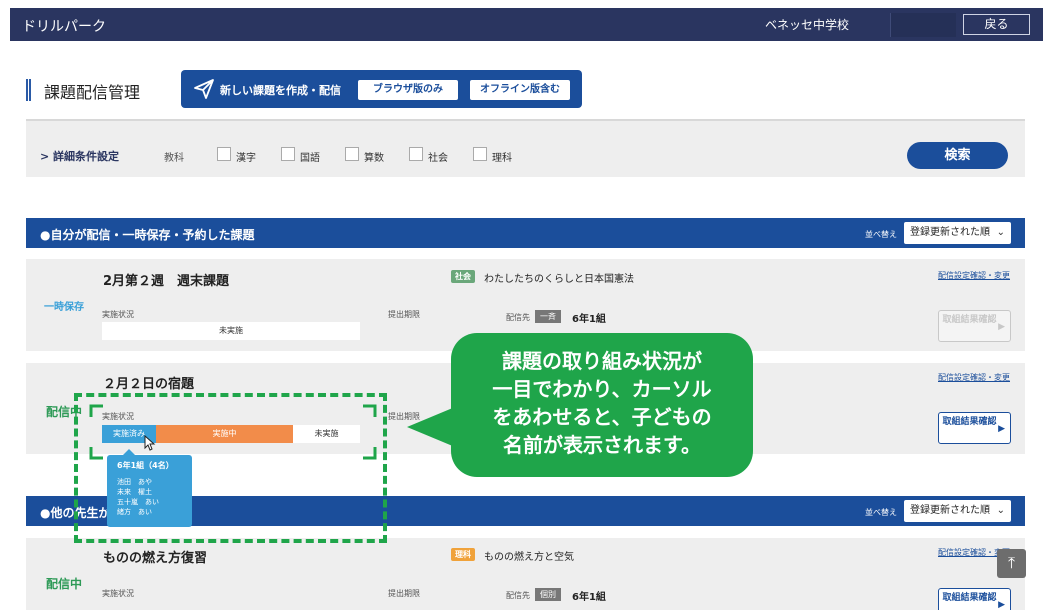 Image resolution: width=1050 pixels, height=610 pixels. What do you see at coordinates (463, 554) in the screenshot?
I see `subject-tag: 理科` at bounding box center [463, 554].